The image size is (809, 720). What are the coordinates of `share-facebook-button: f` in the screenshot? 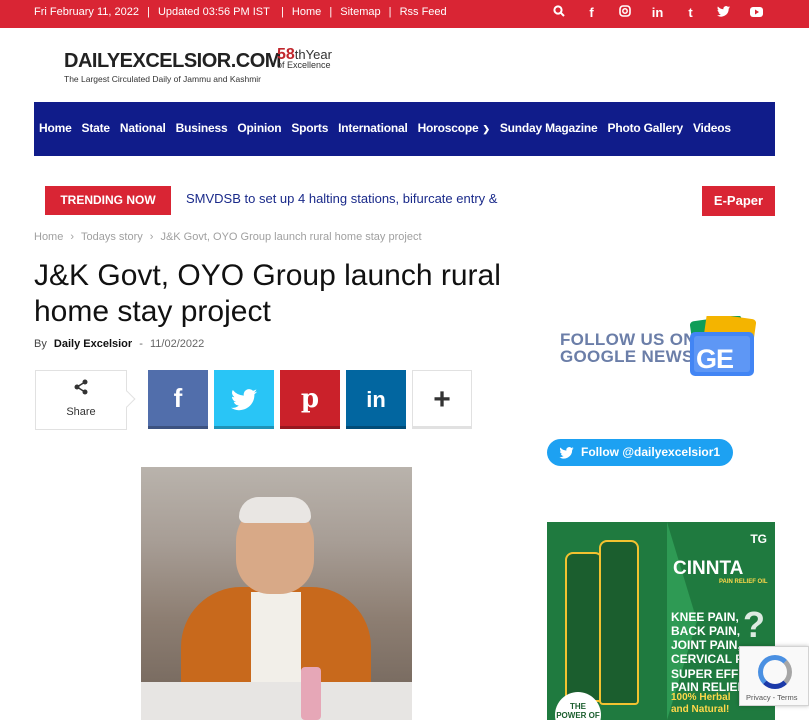 It's located at (178, 399).